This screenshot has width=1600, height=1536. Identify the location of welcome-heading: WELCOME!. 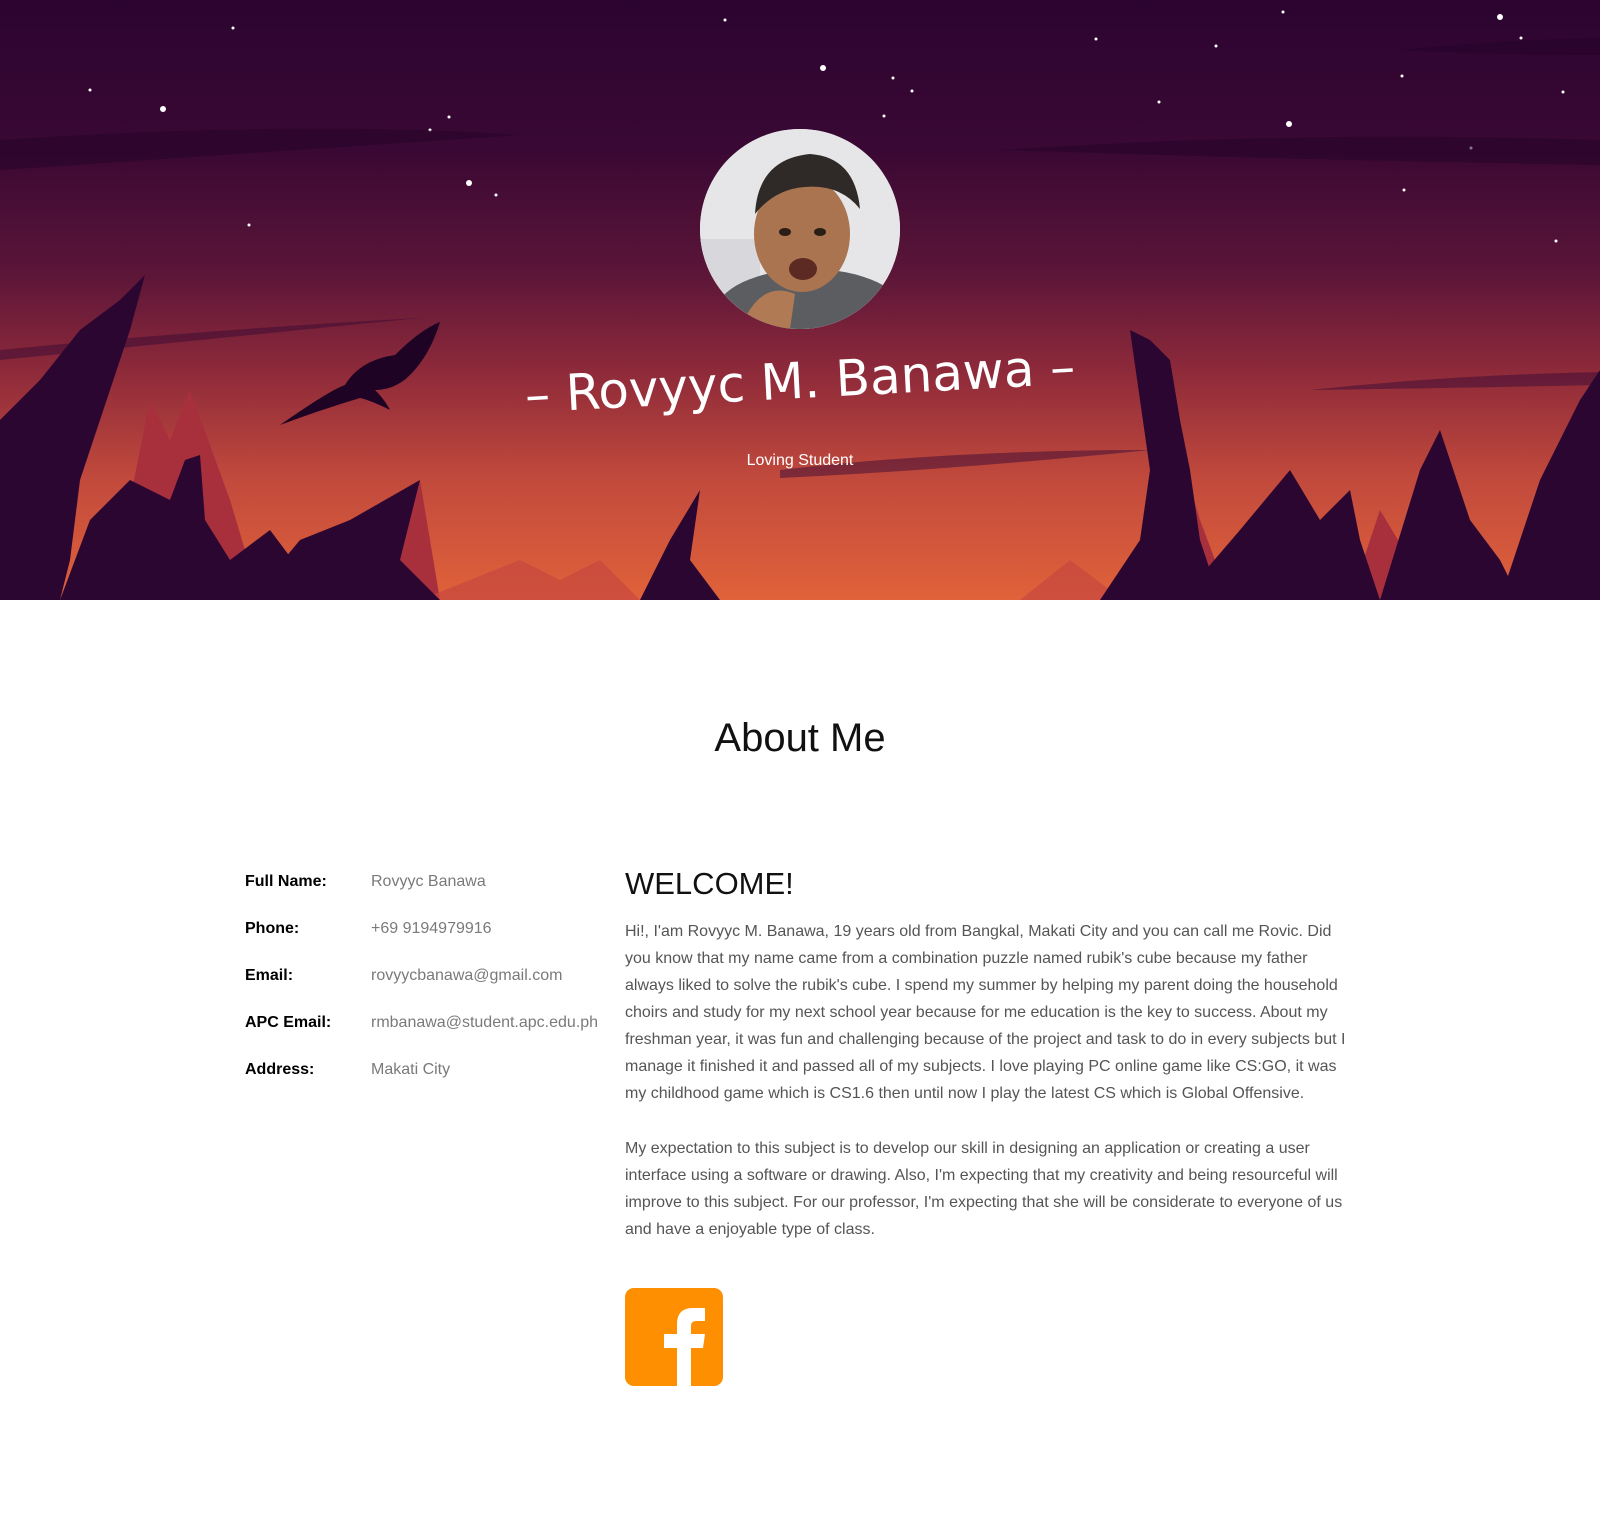
(709, 883).